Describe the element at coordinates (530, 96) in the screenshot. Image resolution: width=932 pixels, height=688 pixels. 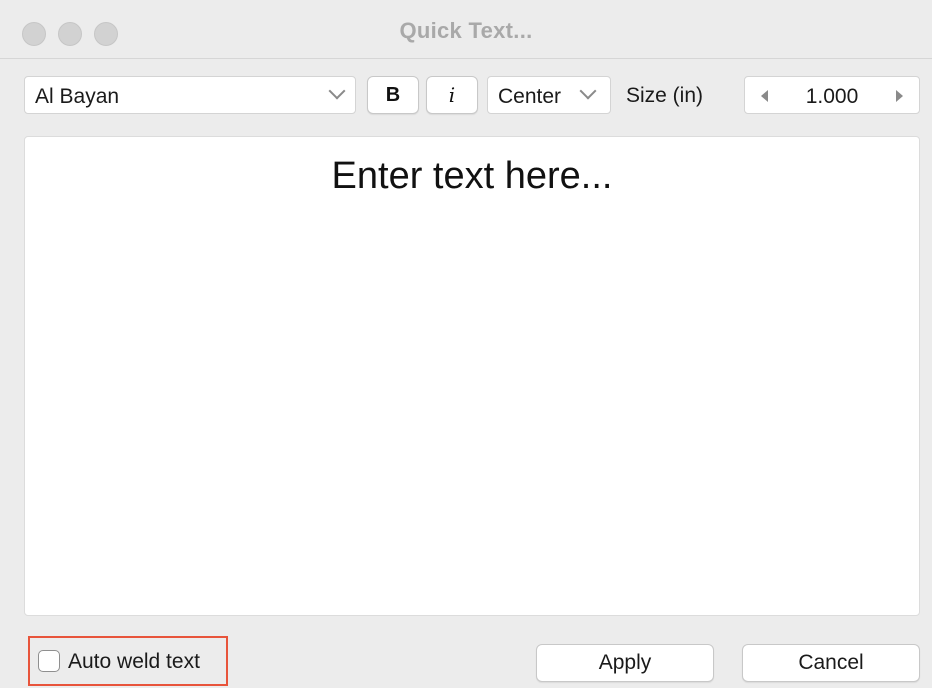
I see `alignment-value: Center` at that location.